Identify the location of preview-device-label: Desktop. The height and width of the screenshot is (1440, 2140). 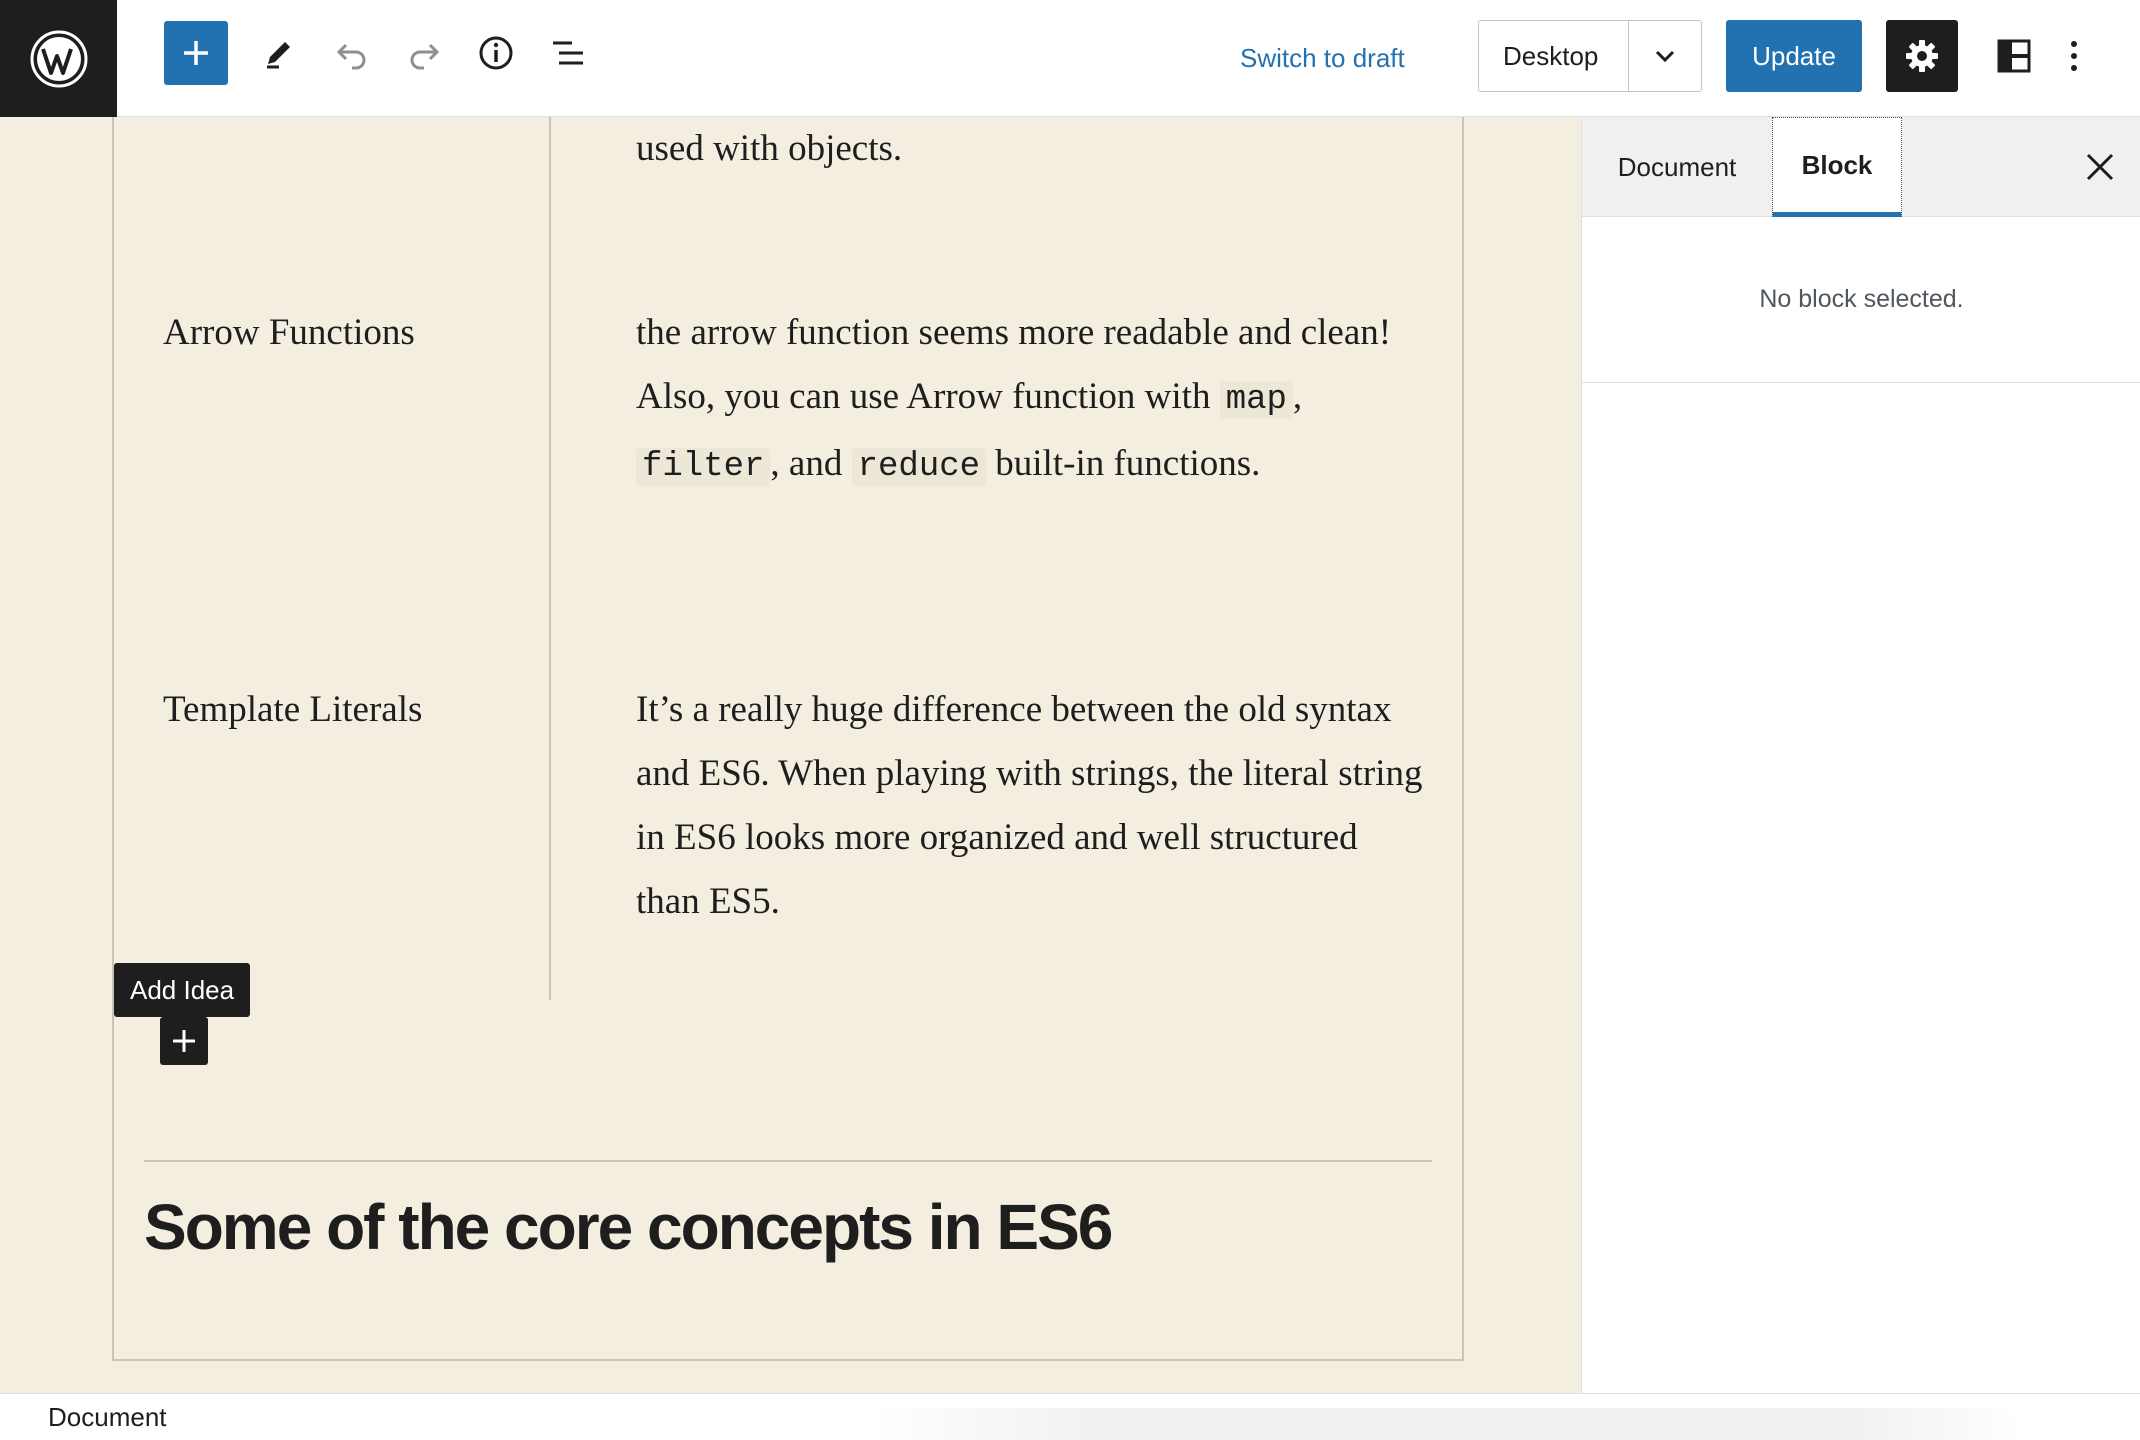
(1554, 56).